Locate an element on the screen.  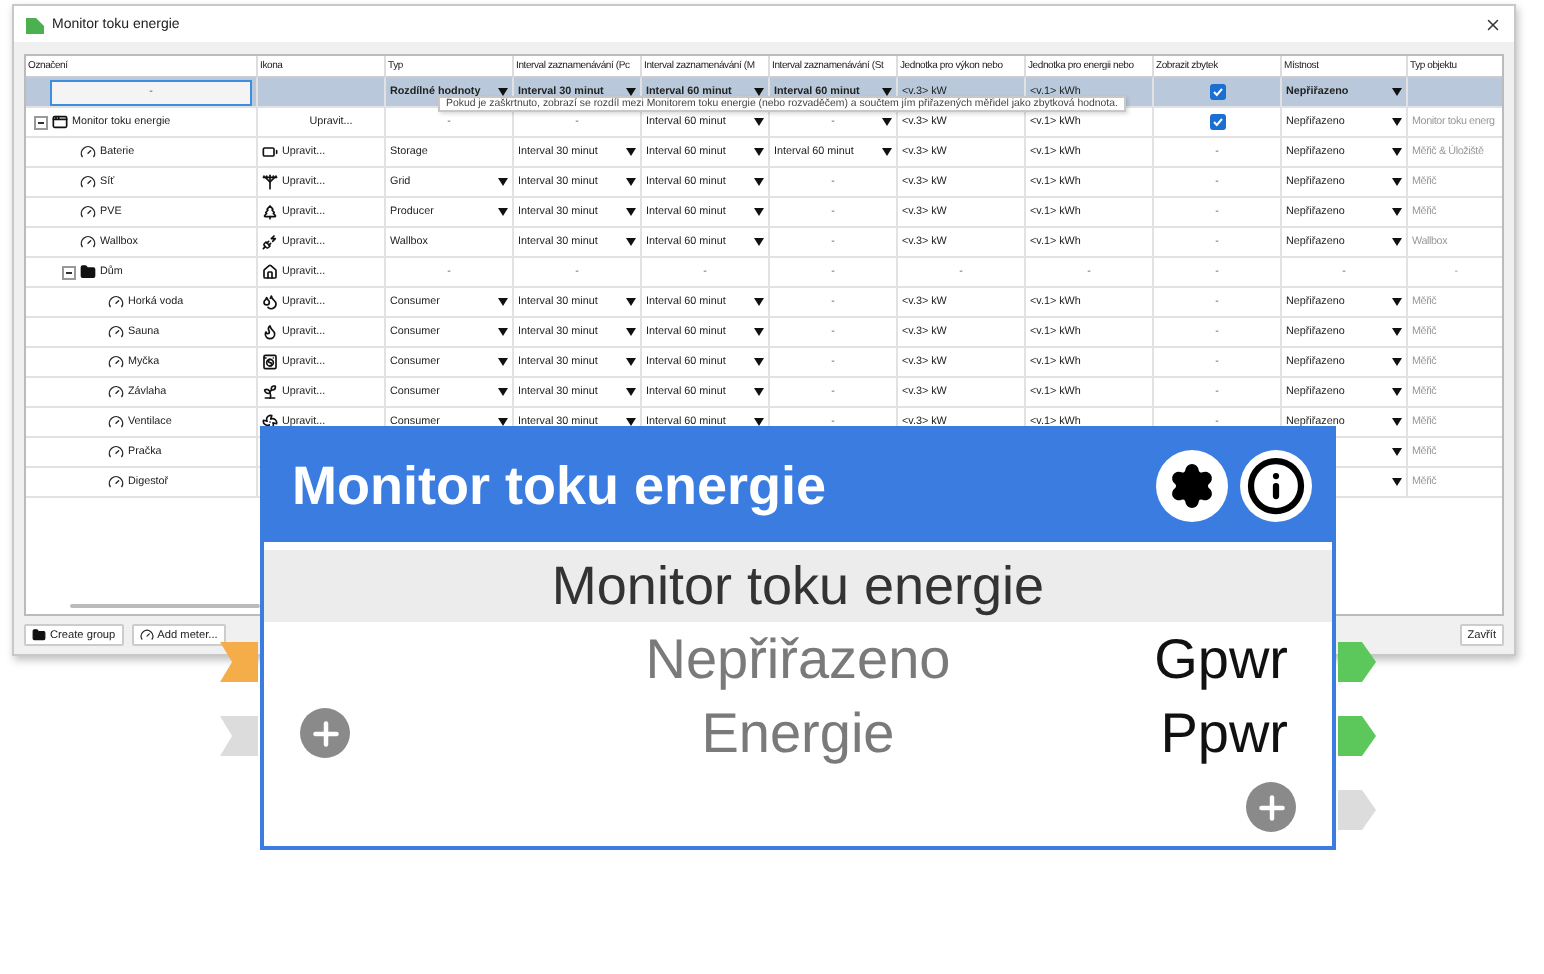
input-label: Nepřiřazeno is located at coordinates (798, 659).